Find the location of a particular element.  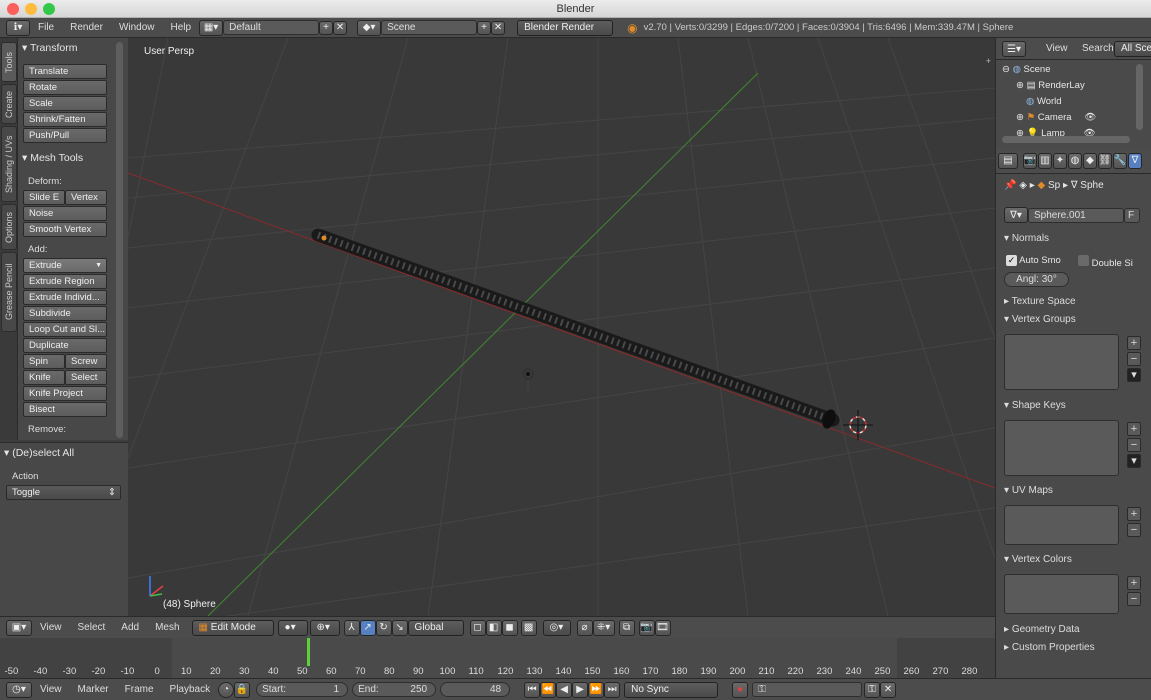

add-shape-key-icon: + is located at coordinates (1134, 429).